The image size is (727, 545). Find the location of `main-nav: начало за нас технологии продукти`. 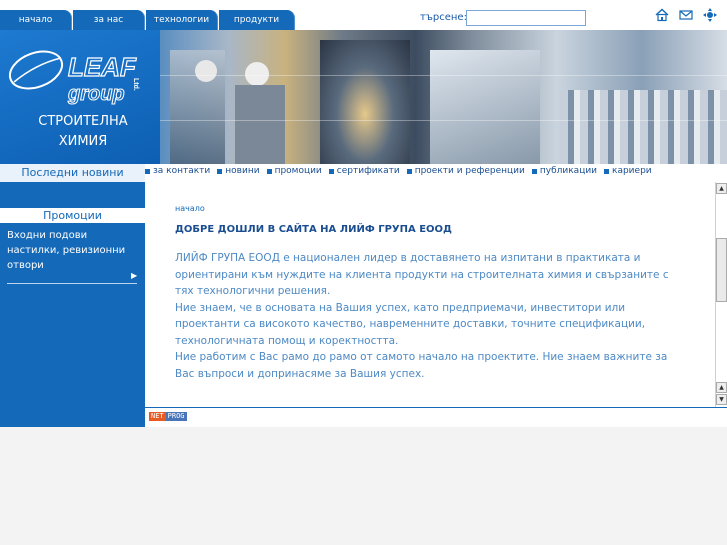

main-nav: начало за нас технологии продукти is located at coordinates (148, 20).